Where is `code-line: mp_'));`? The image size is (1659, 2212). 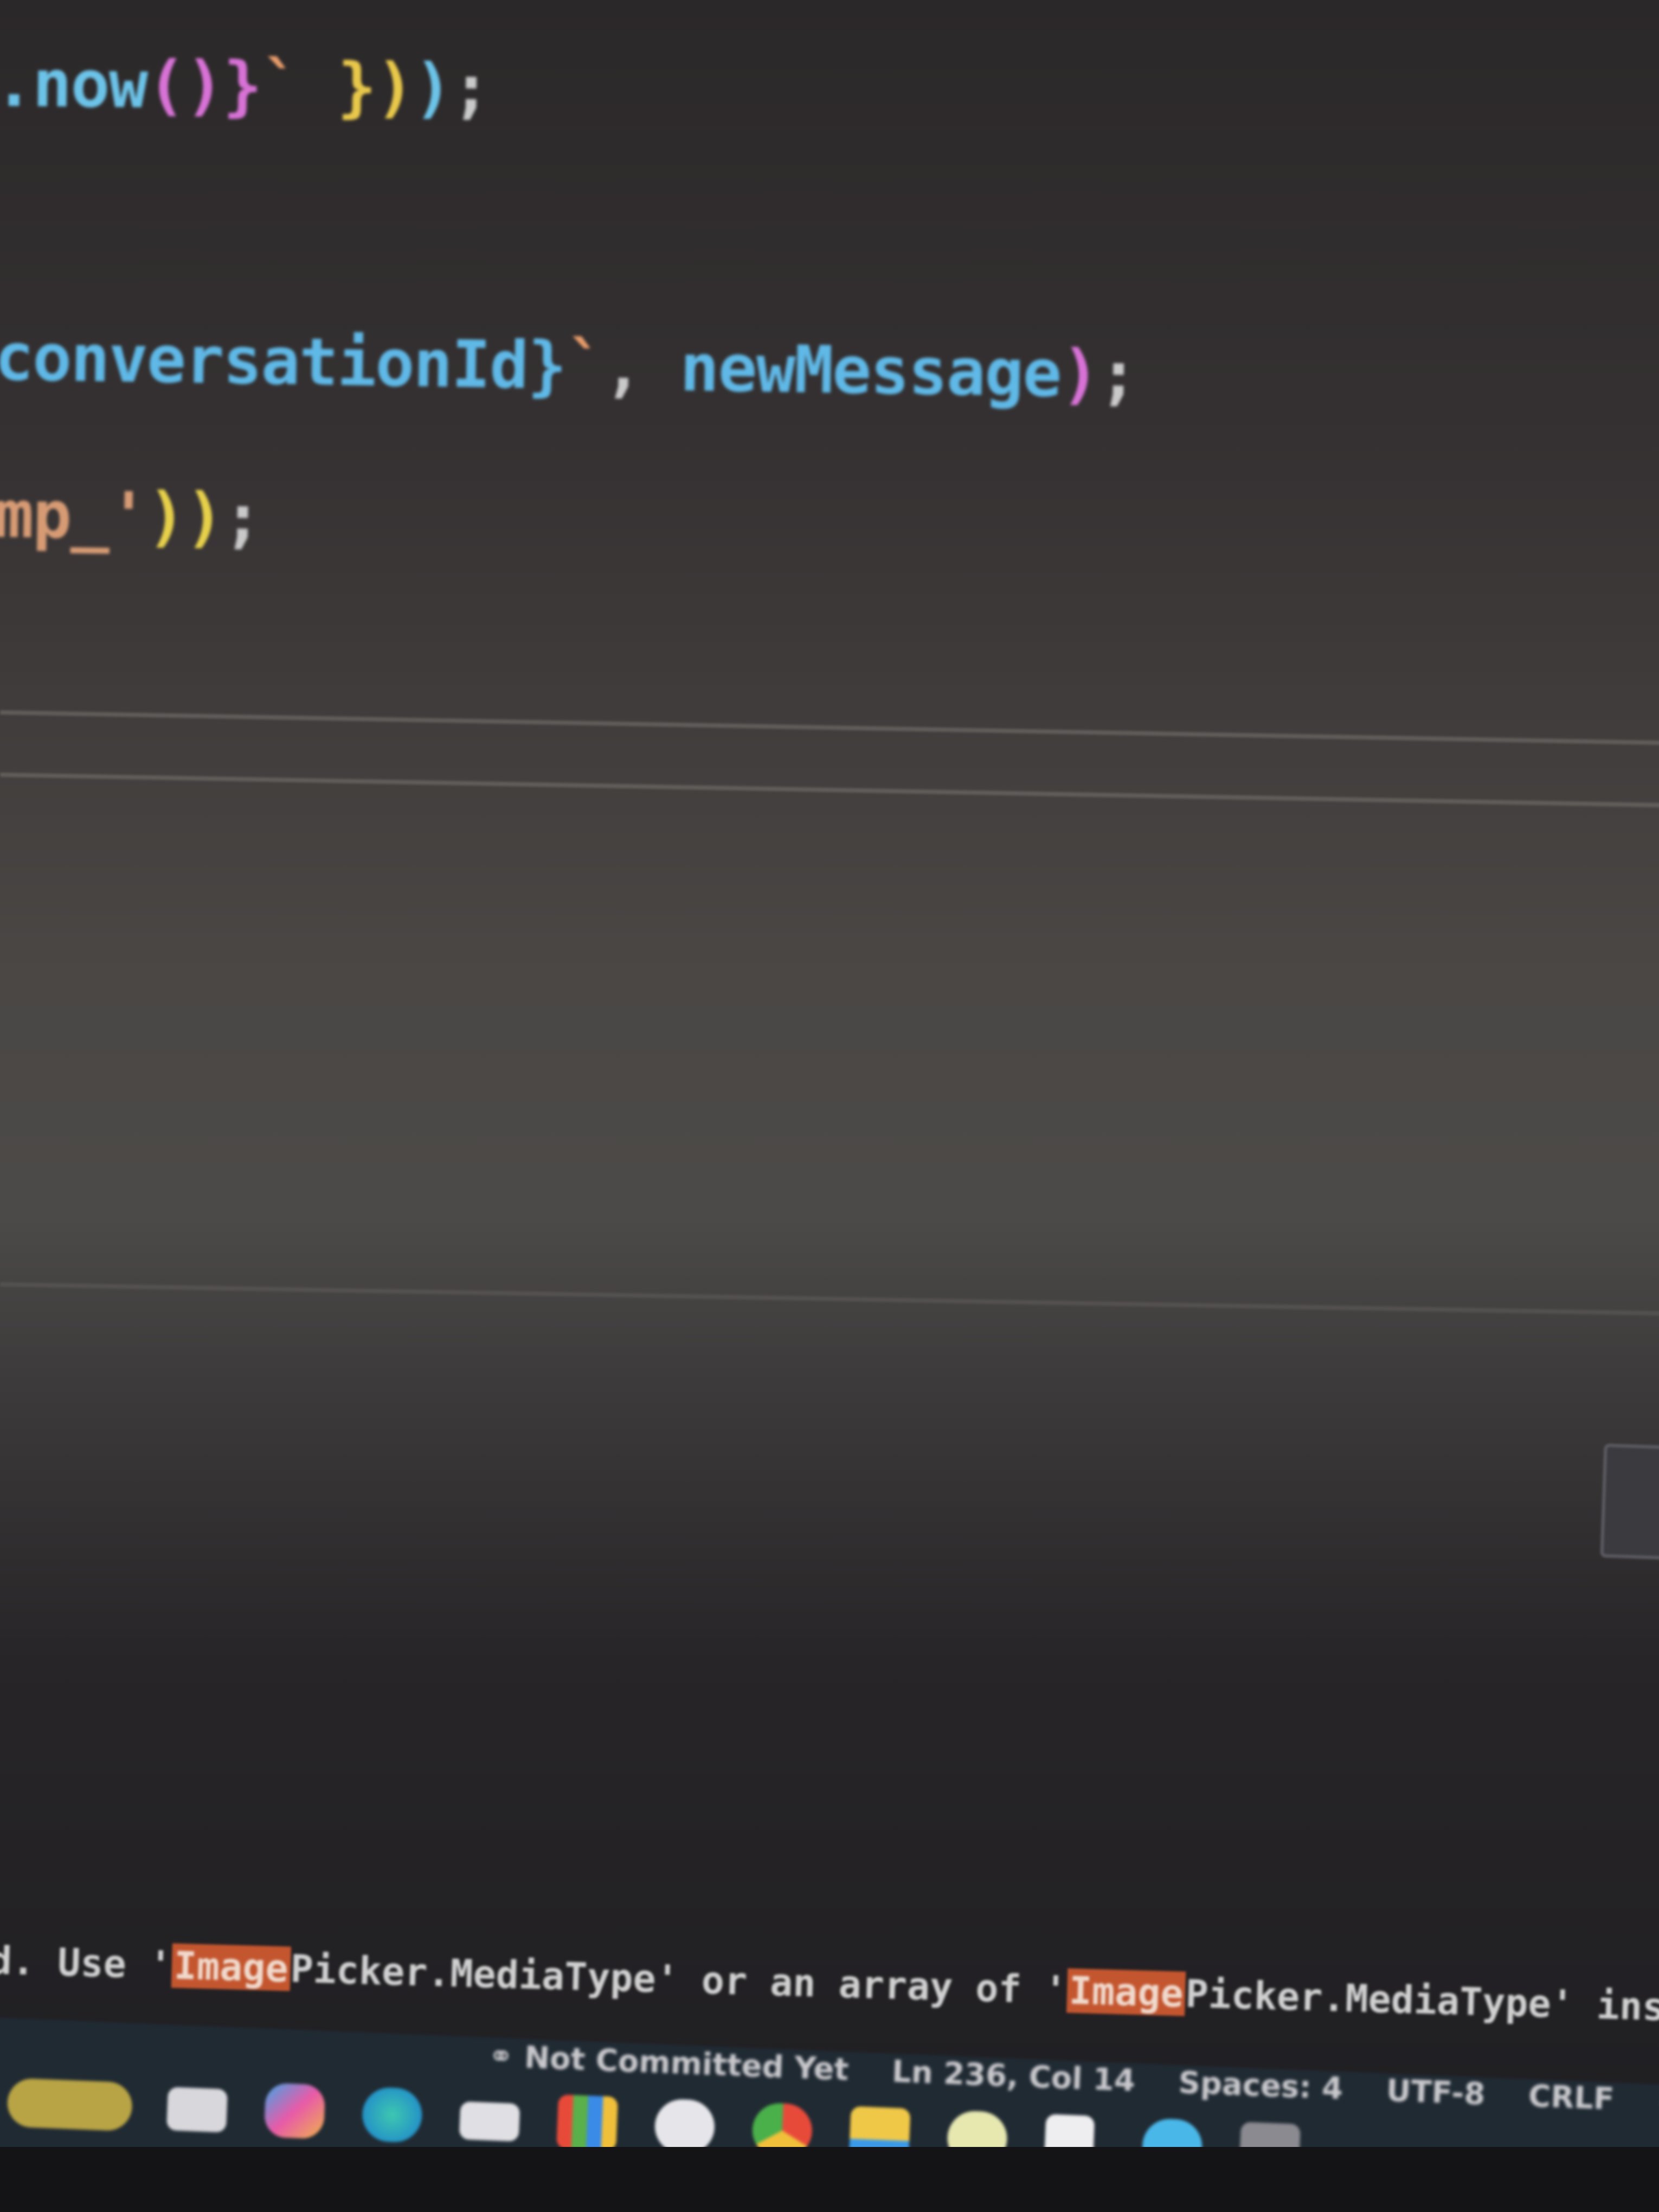
code-line: mp_')); is located at coordinates (131, 516).